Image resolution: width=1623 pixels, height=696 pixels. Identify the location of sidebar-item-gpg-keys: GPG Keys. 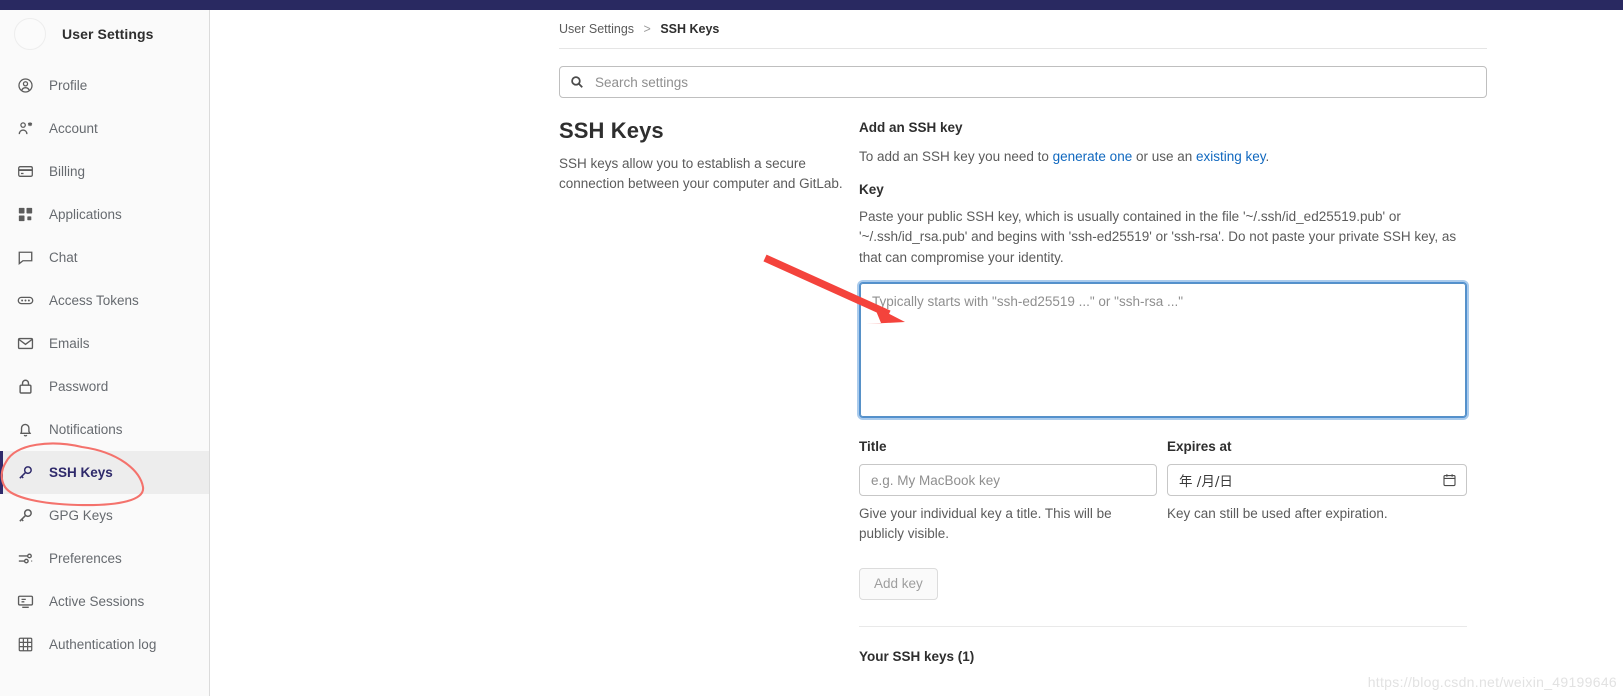
(104, 515).